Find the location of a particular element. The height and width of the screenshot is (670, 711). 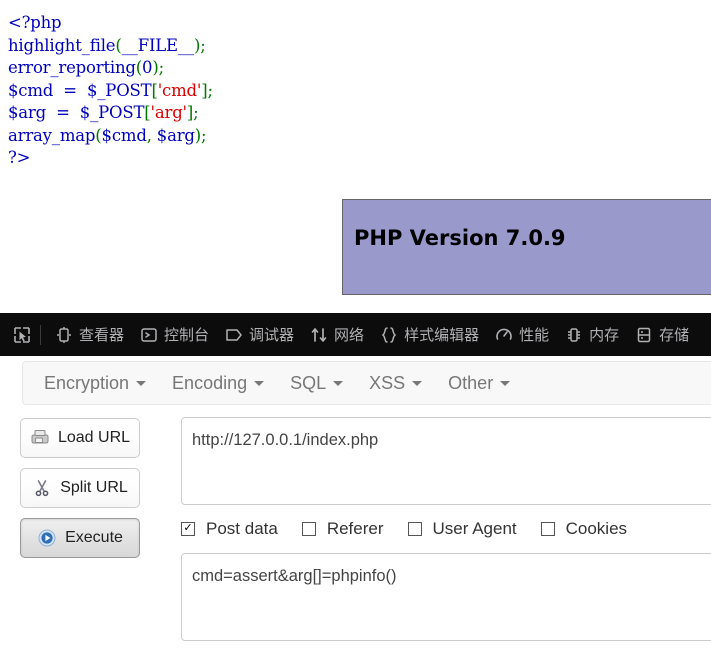

code-token: $arg is located at coordinates (173, 135).